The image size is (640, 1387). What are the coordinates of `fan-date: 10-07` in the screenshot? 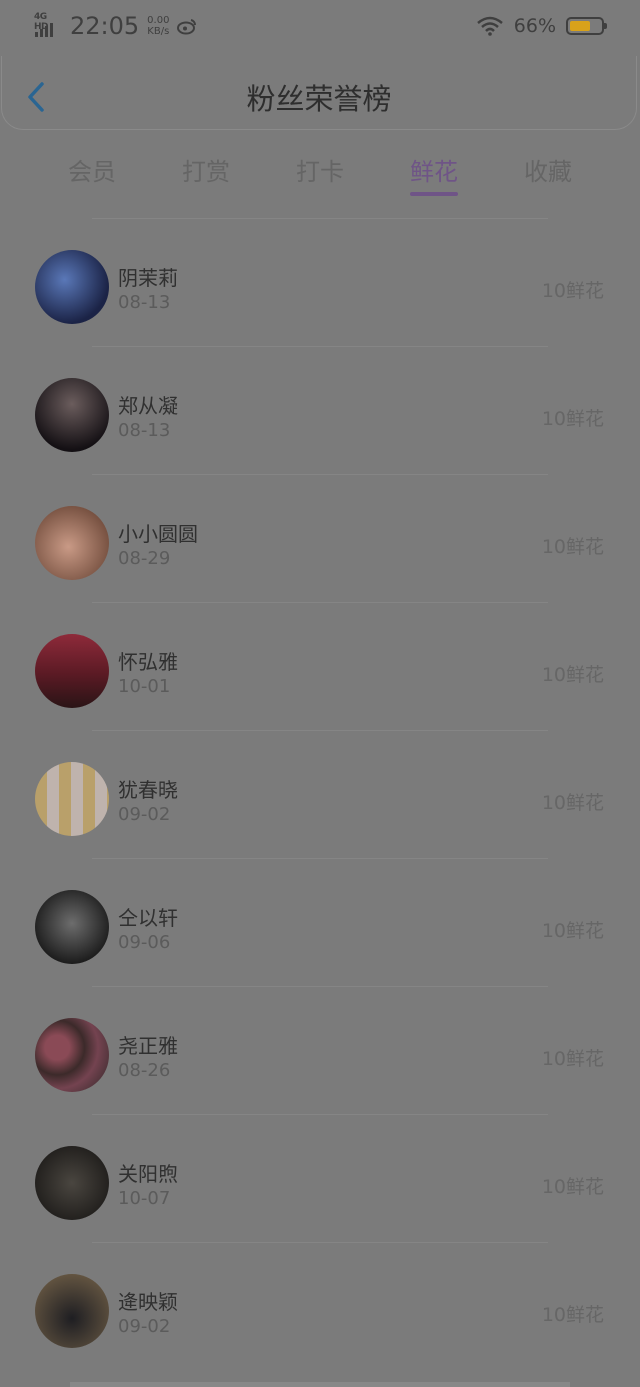 It's located at (144, 1198).